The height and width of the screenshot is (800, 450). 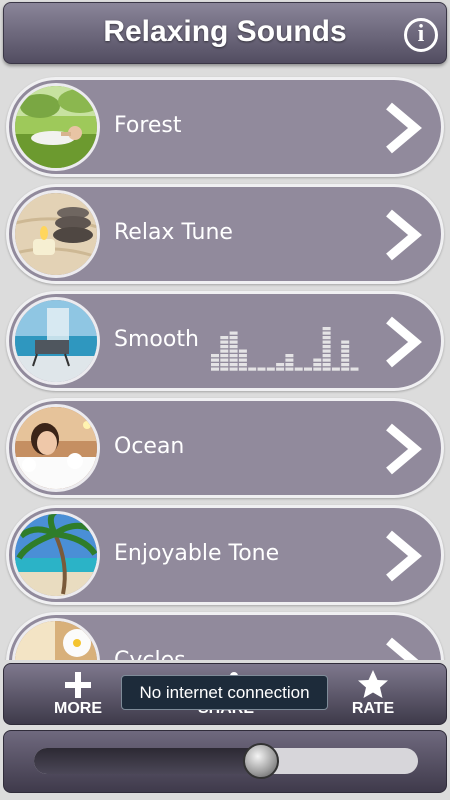 What do you see at coordinates (56, 639) in the screenshot?
I see `flower-thumb` at bounding box center [56, 639].